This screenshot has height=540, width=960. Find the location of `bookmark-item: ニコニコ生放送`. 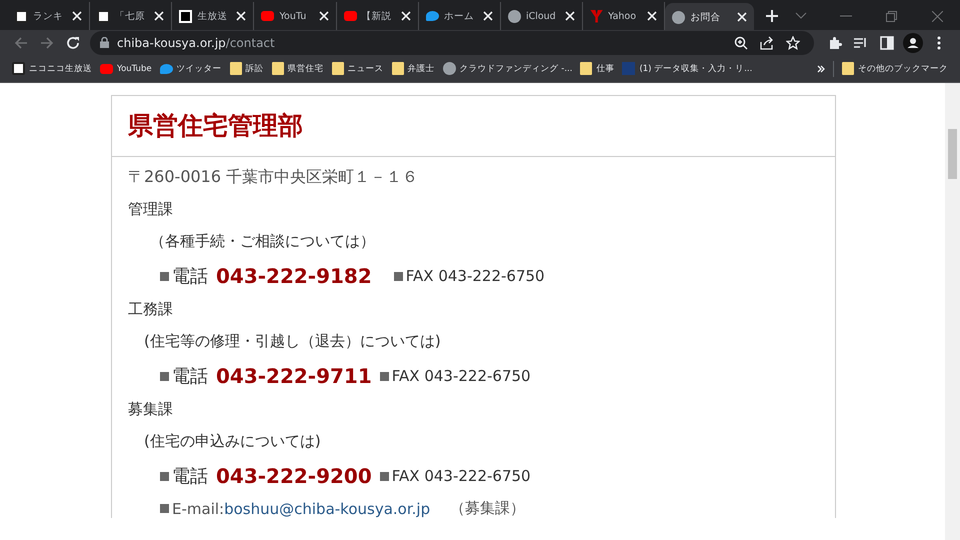

bookmark-item: ニコニコ生放送 is located at coordinates (52, 68).